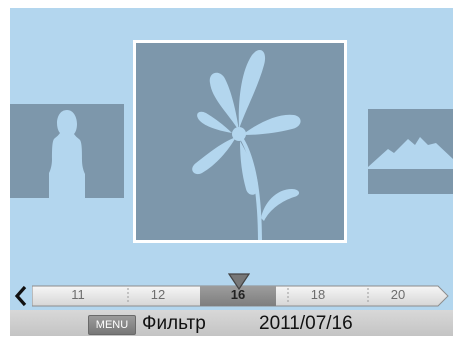 This screenshot has width=454, height=345. What do you see at coordinates (158, 294) in the screenshot?
I see `timeline-tick: 12` at bounding box center [158, 294].